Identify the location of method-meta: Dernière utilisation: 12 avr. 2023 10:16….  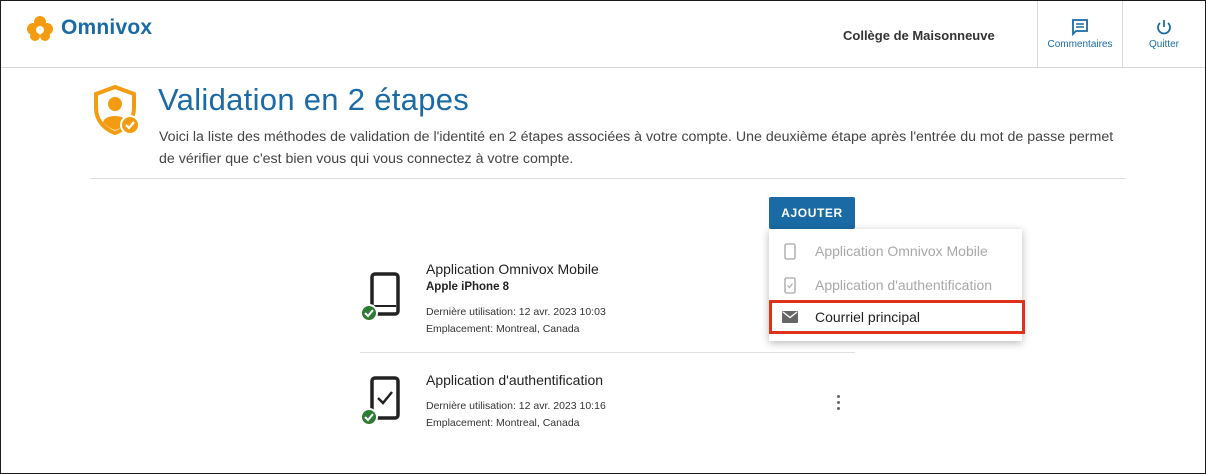
(516, 415).